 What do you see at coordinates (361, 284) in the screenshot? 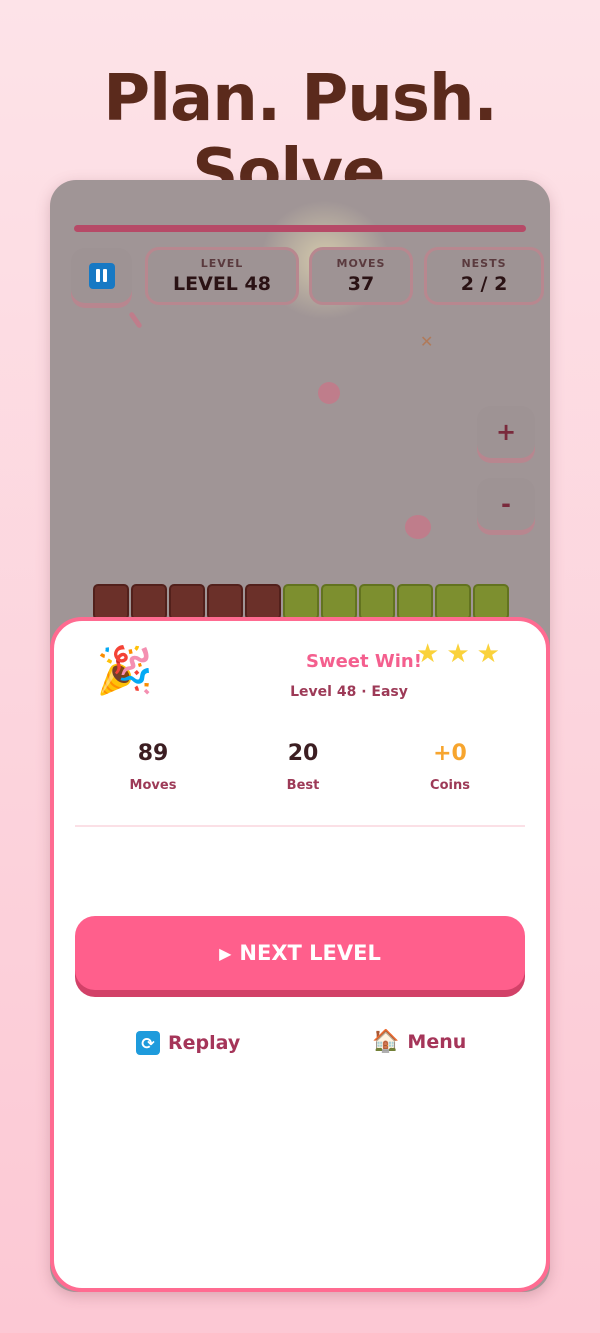
I see `moves-stat-value: 37` at bounding box center [361, 284].